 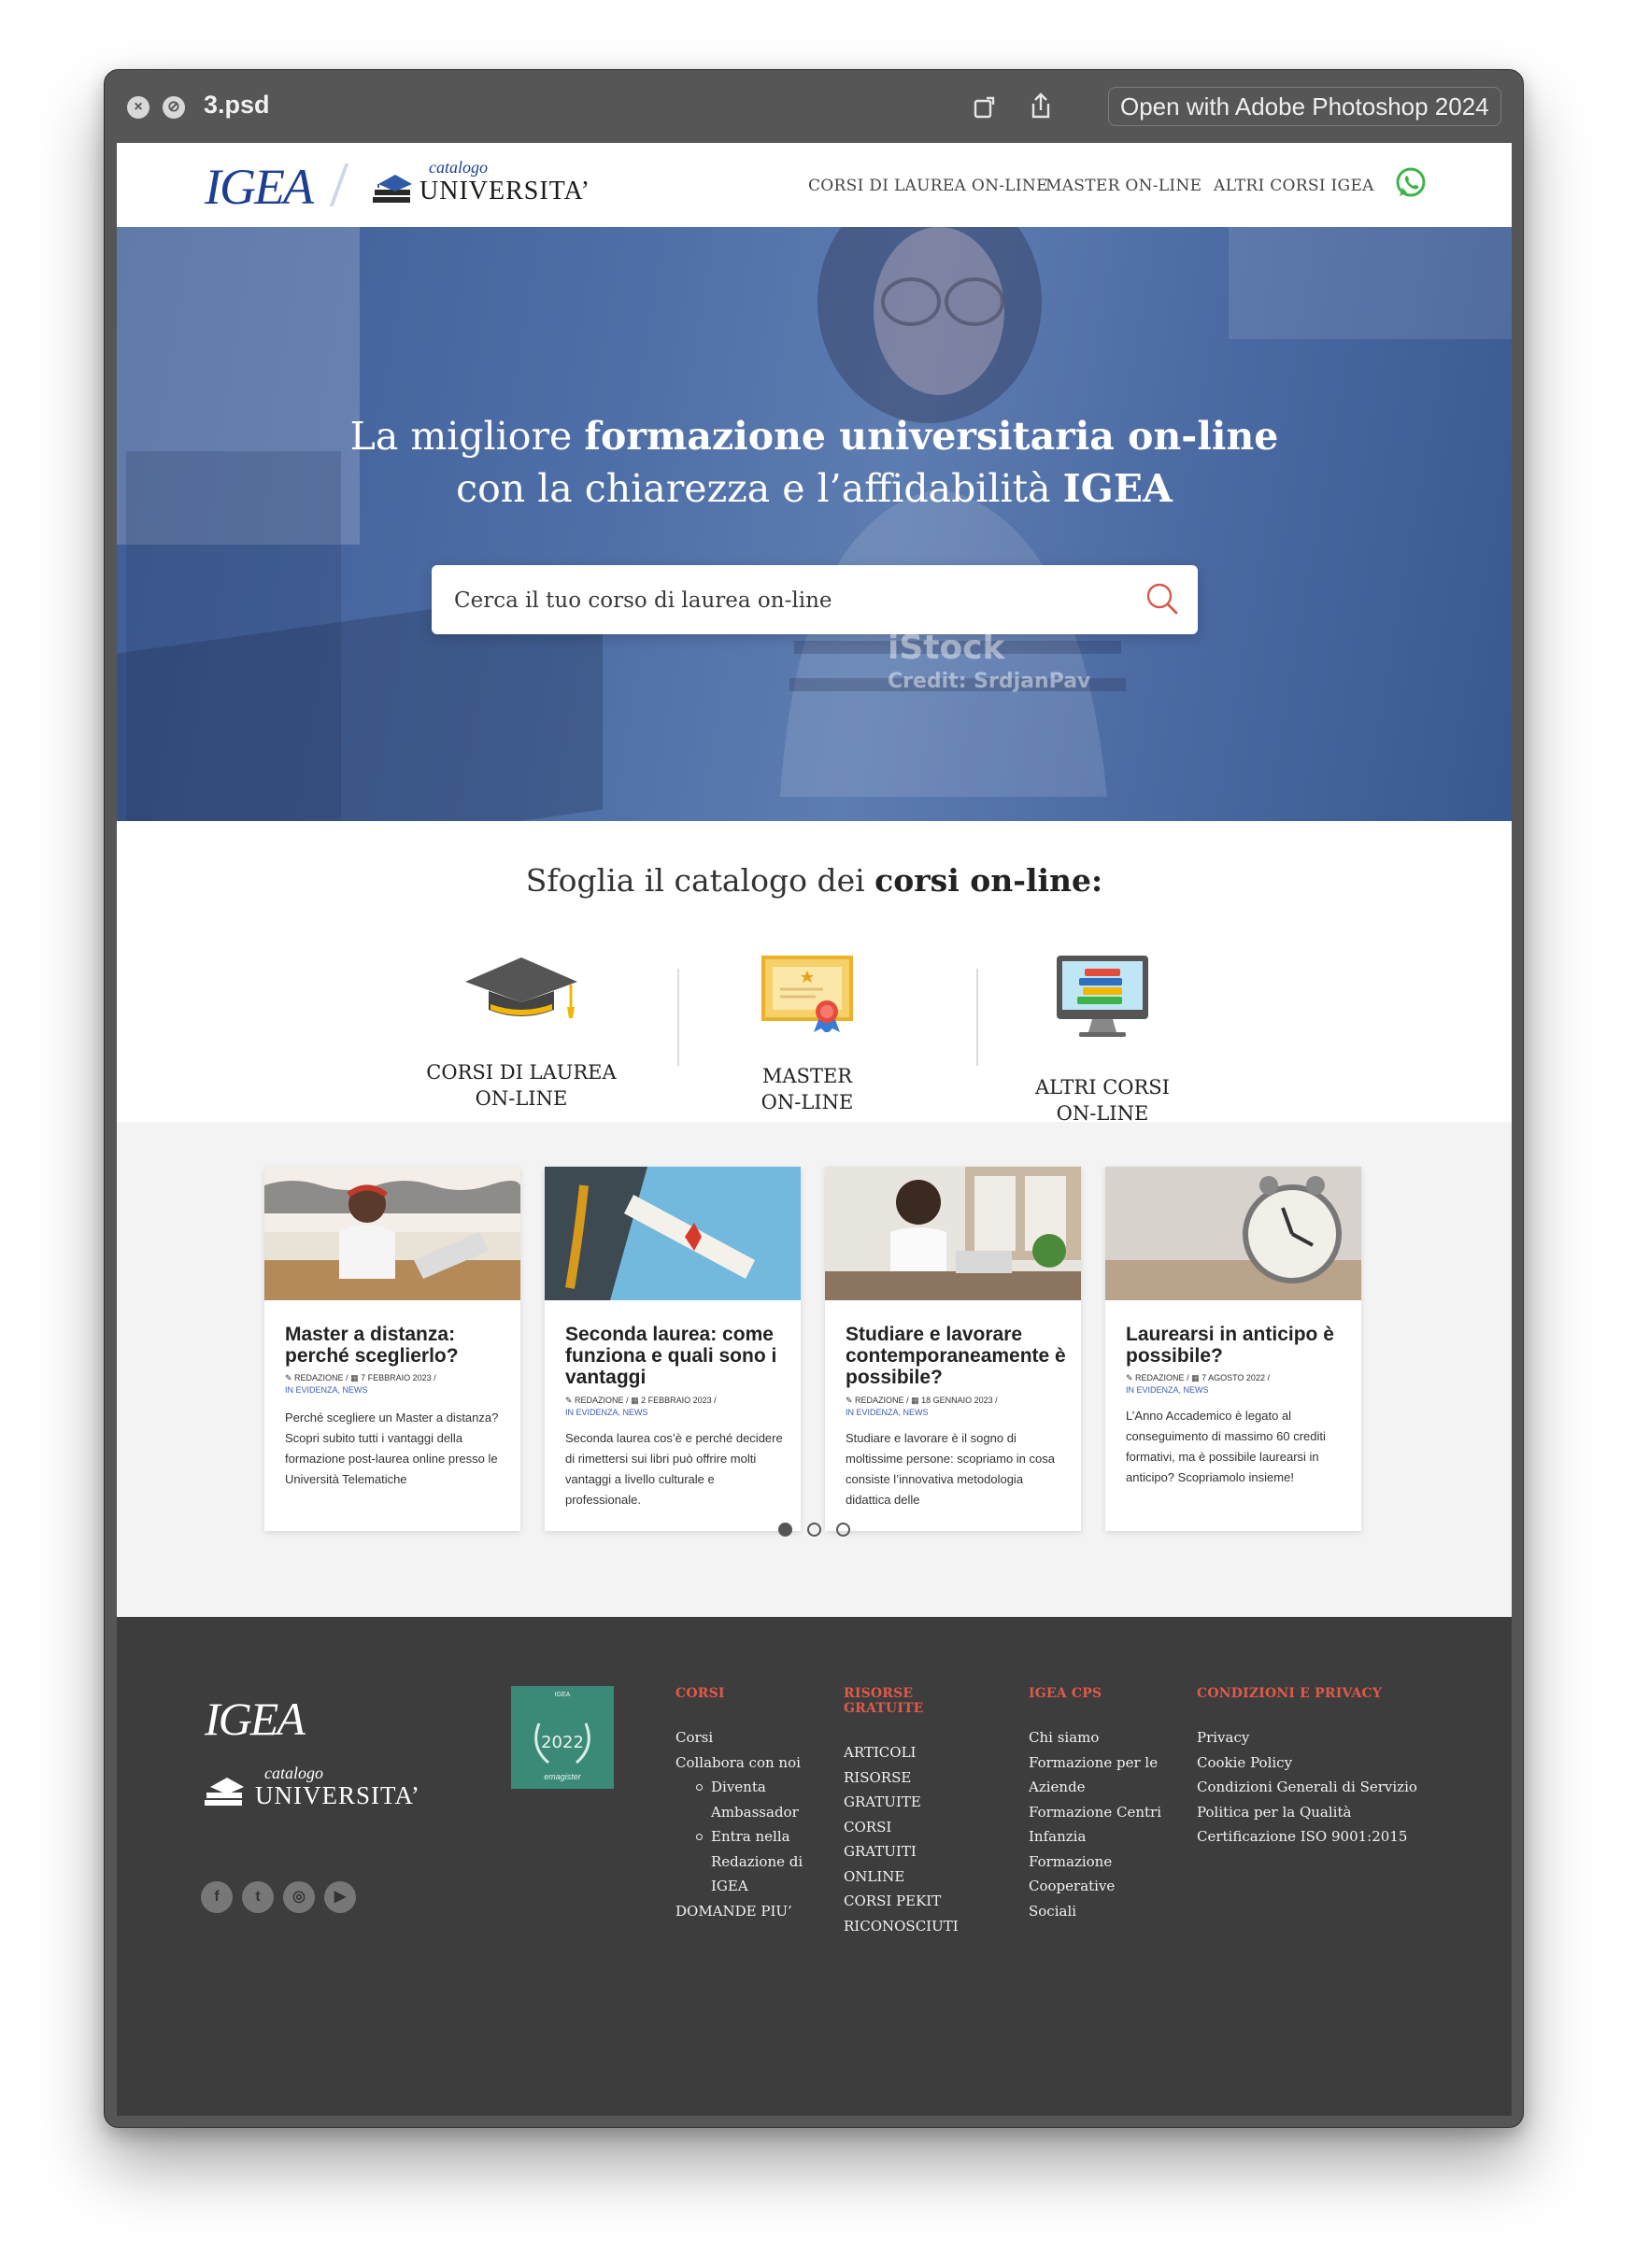 What do you see at coordinates (957, 1400) in the screenshot?
I see `news-card-date: 18 GENNAIO 2023` at bounding box center [957, 1400].